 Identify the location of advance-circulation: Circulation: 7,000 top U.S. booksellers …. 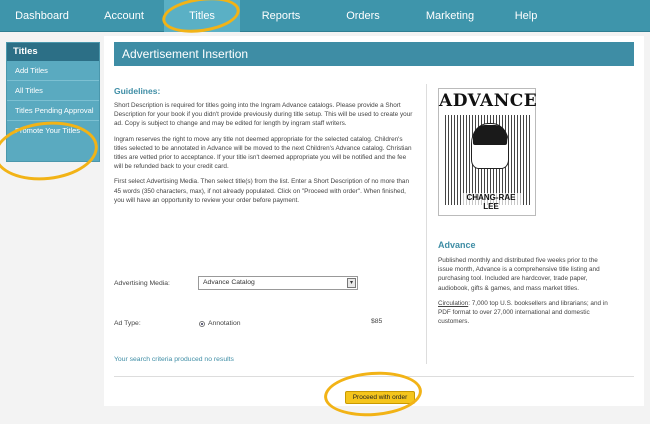
(524, 313).